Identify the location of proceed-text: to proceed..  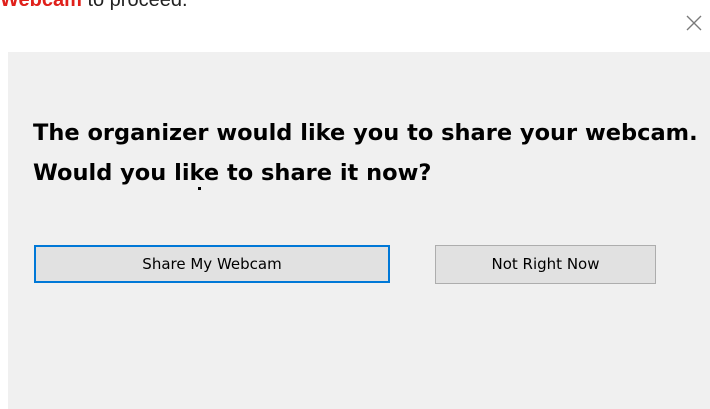
(134, 5).